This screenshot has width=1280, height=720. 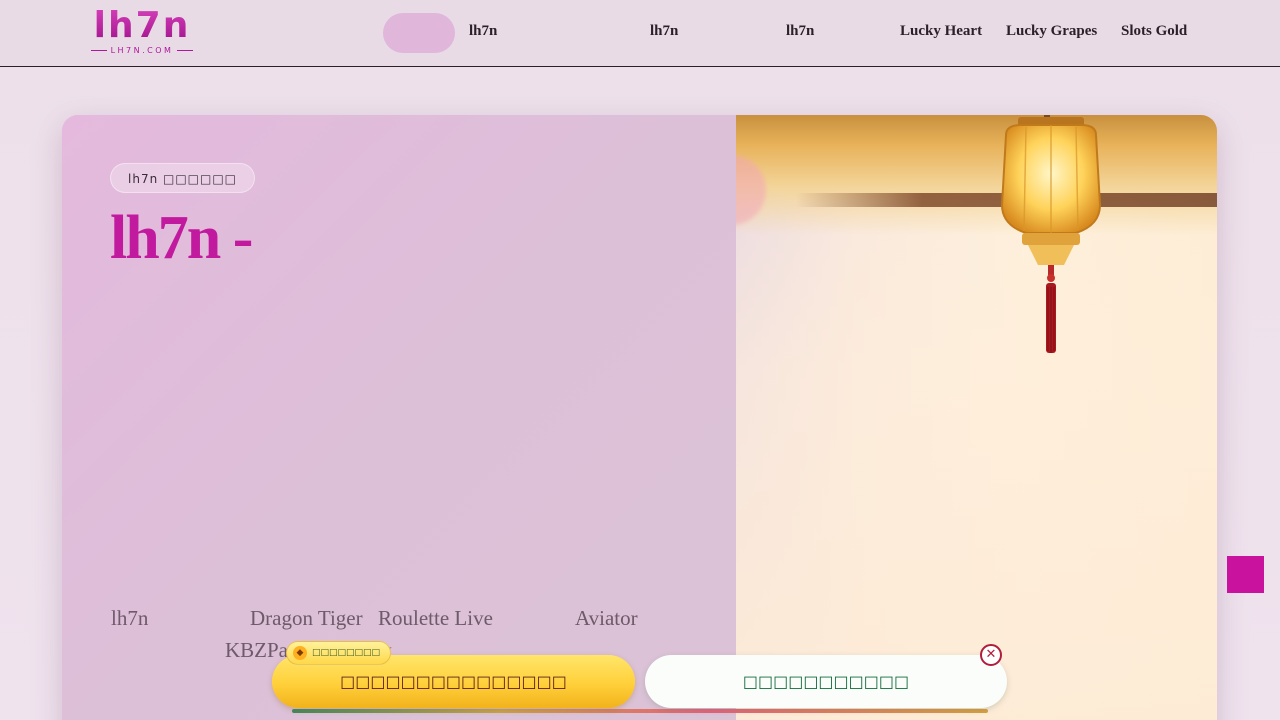 I want to click on nav-item-lh7n-3: lh7n, so click(x=800, y=31).